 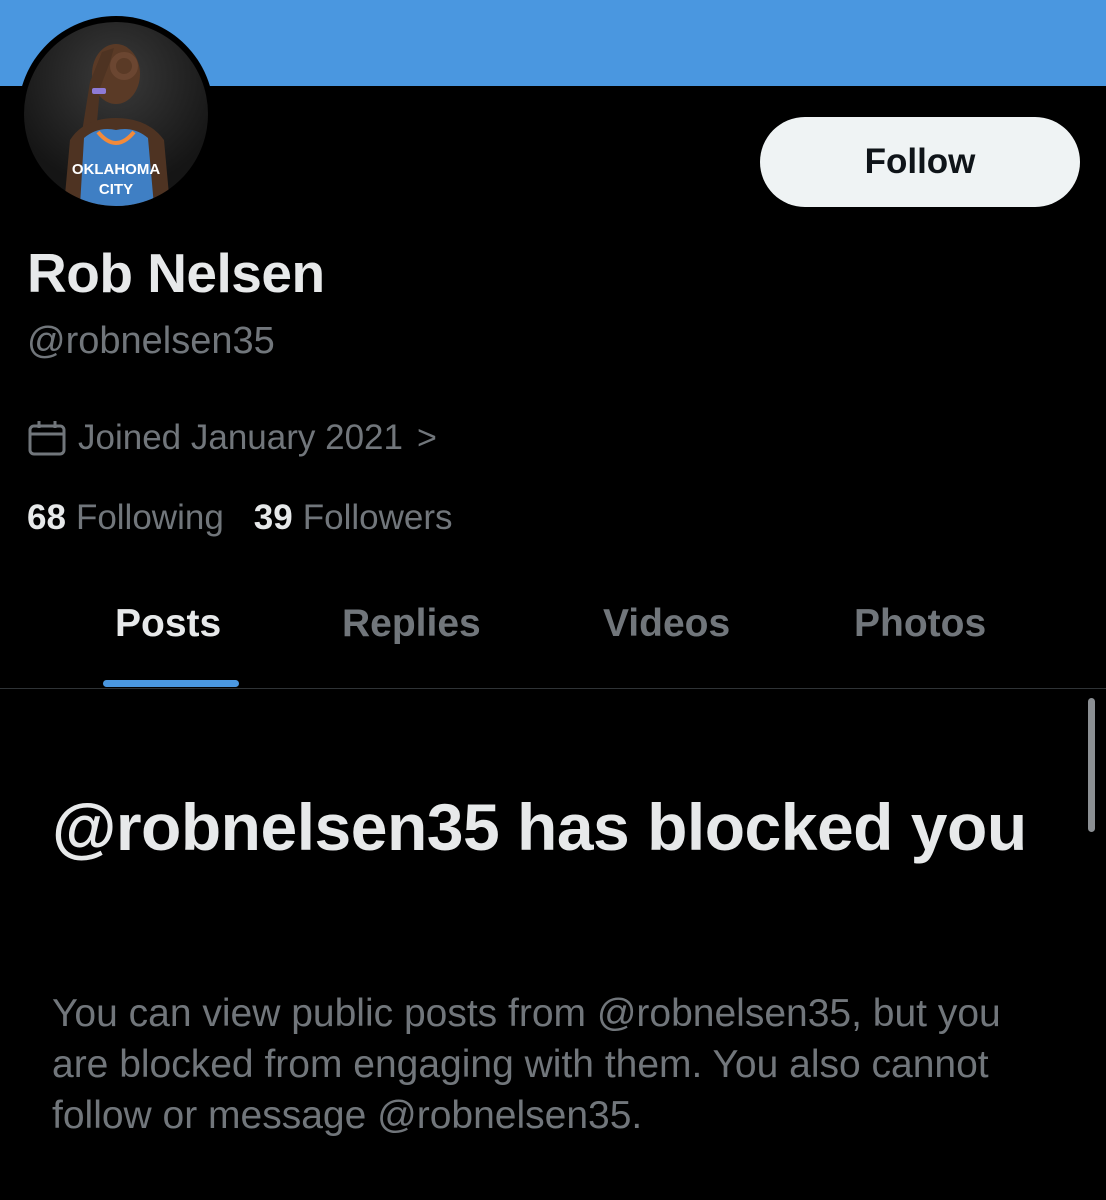 I want to click on profile-handle: @robnelsen35, so click(x=151, y=341).